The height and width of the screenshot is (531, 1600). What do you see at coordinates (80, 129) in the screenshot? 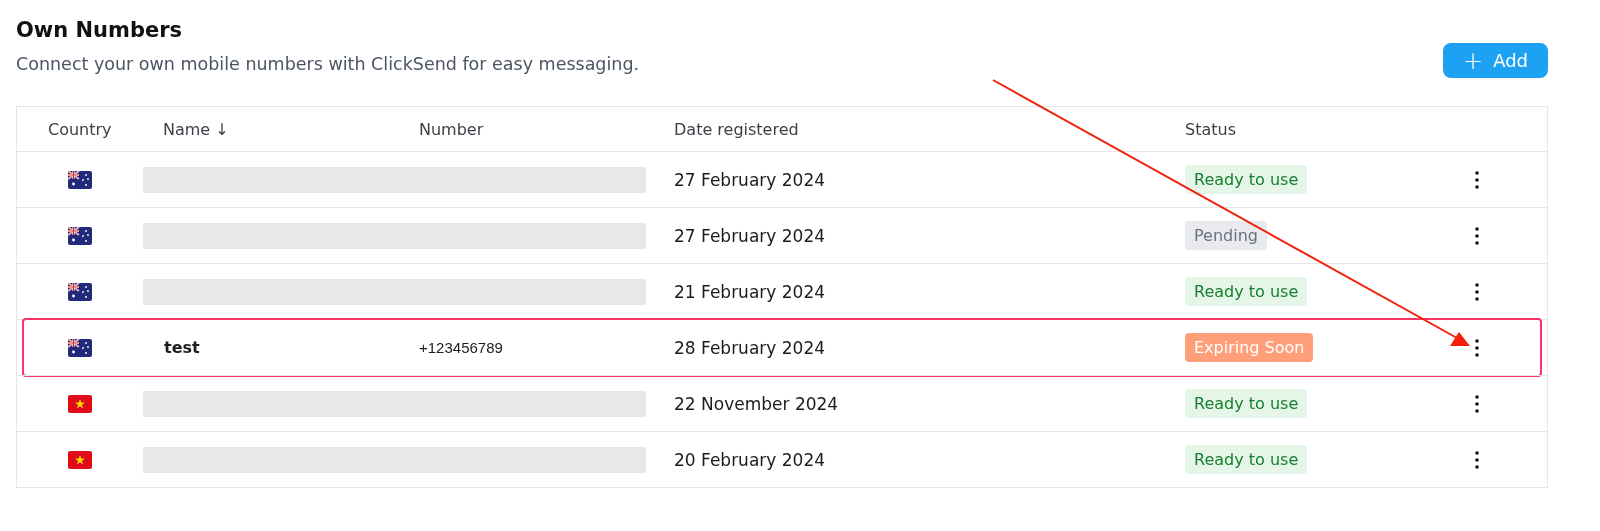
I see `column-header: Country` at bounding box center [80, 129].